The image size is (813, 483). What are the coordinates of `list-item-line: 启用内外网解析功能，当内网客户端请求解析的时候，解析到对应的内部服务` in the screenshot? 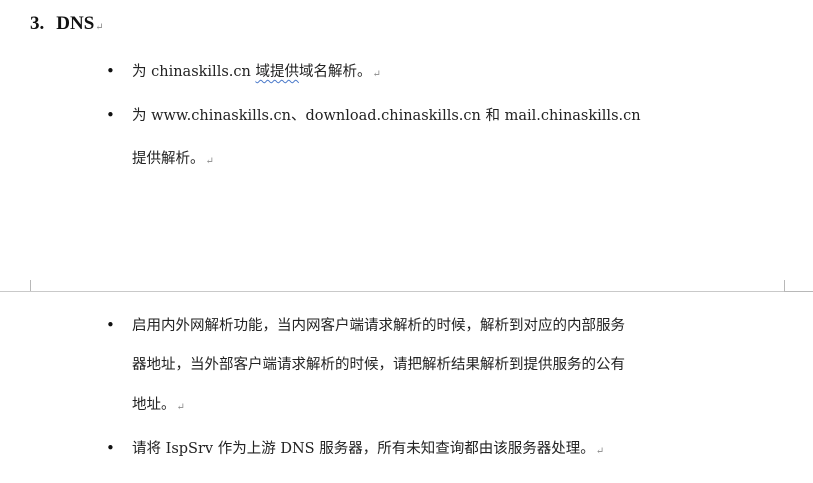 It's located at (378, 326).